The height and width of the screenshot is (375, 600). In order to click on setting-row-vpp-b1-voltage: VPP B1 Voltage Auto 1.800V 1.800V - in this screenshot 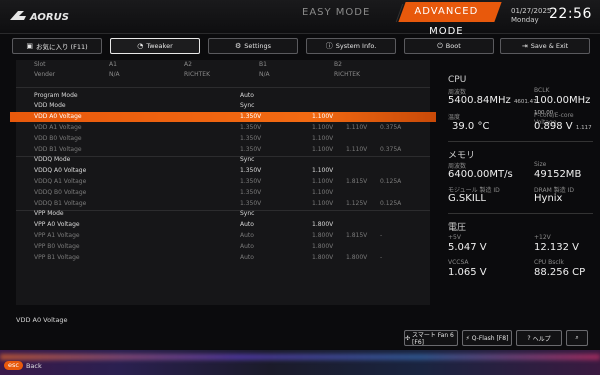, I will do `click(223, 258)`.